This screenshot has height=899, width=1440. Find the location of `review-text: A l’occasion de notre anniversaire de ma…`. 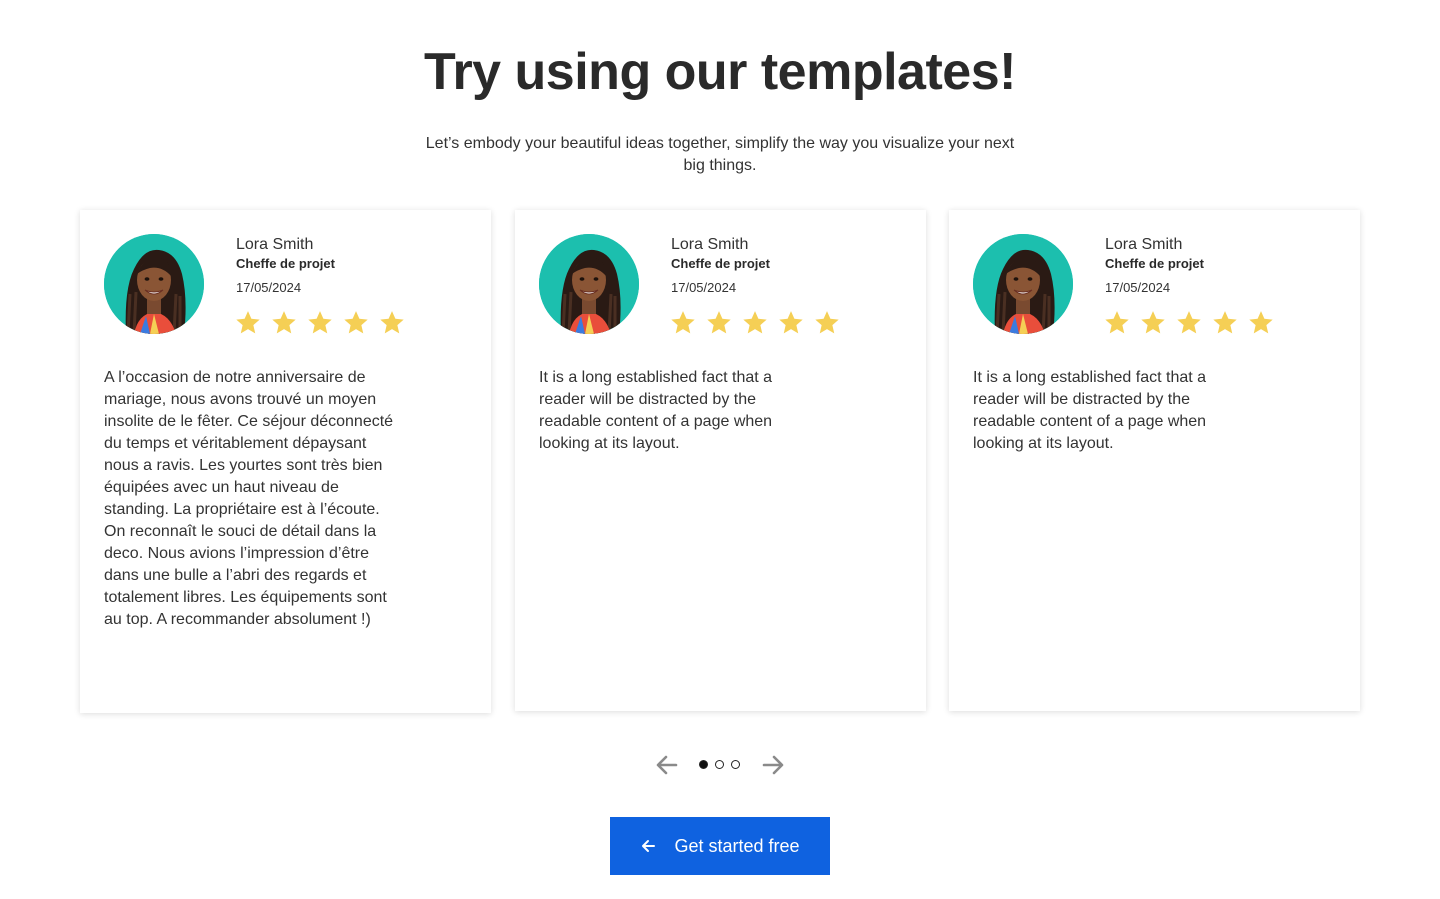

review-text: A l’occasion de notre anniversaire de ma… is located at coordinates (249, 498).